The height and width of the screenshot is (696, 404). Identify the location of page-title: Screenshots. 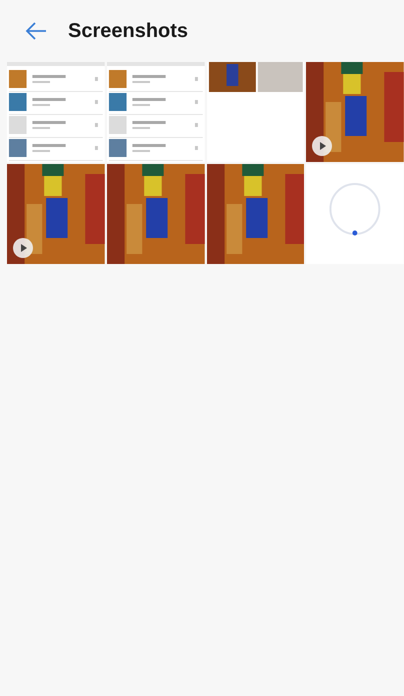
(128, 31).